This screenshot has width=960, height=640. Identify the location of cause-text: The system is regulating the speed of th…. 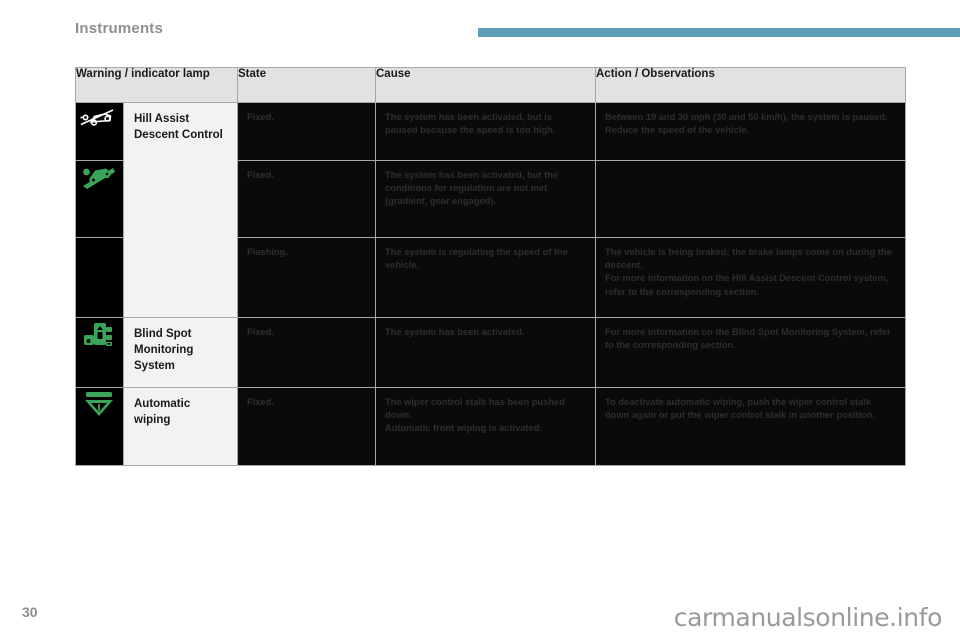
(476, 259).